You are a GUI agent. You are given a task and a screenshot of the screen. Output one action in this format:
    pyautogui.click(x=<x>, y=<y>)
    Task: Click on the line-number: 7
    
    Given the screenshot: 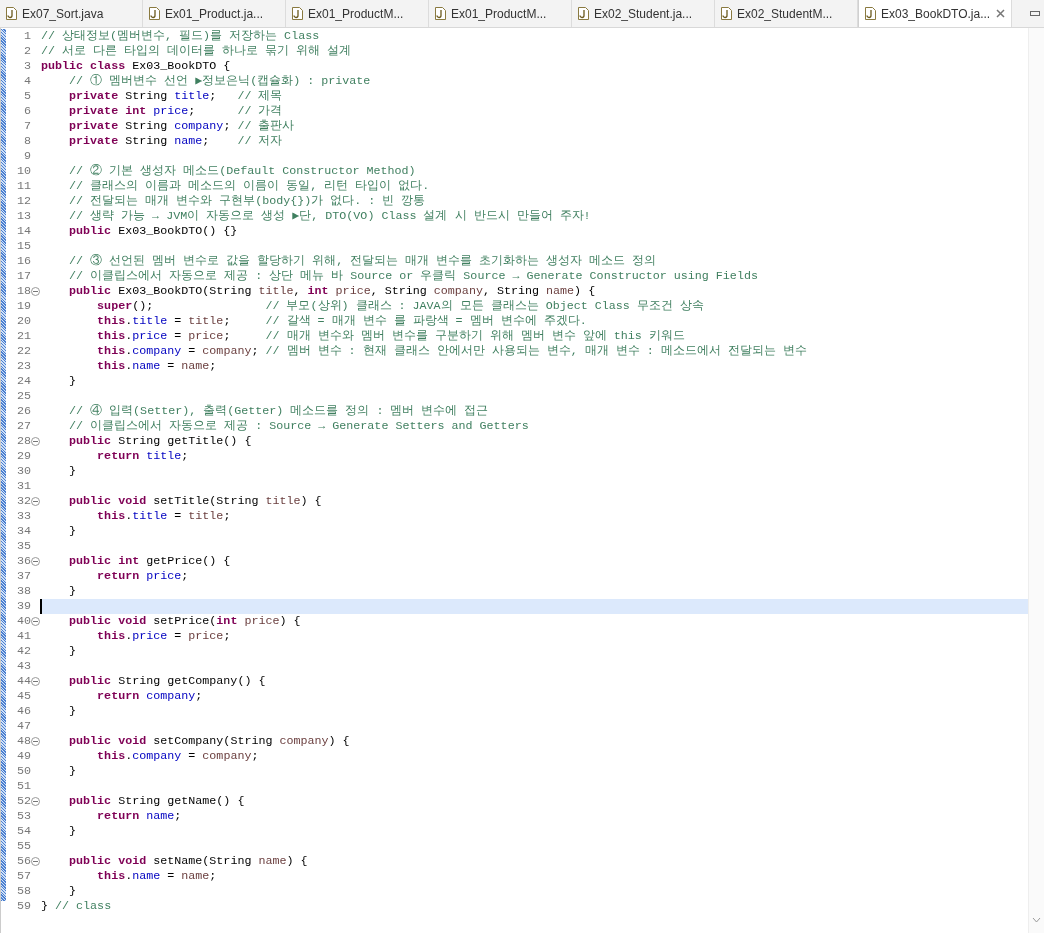 What is the action you would take?
    pyautogui.click(x=27, y=126)
    